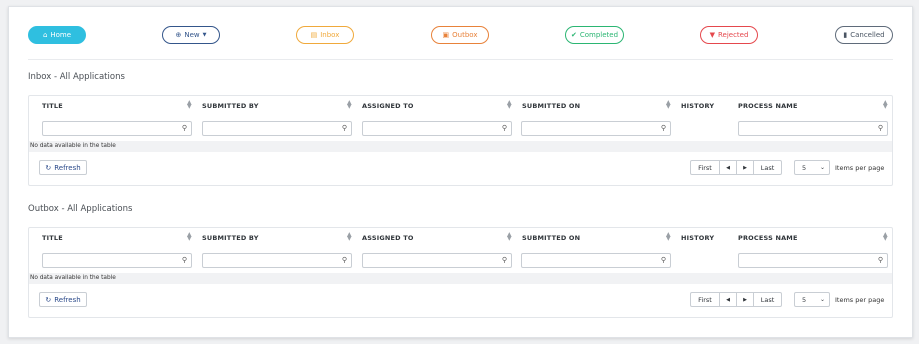  I want to click on inbox-button: ▤ Inbox, so click(325, 35).